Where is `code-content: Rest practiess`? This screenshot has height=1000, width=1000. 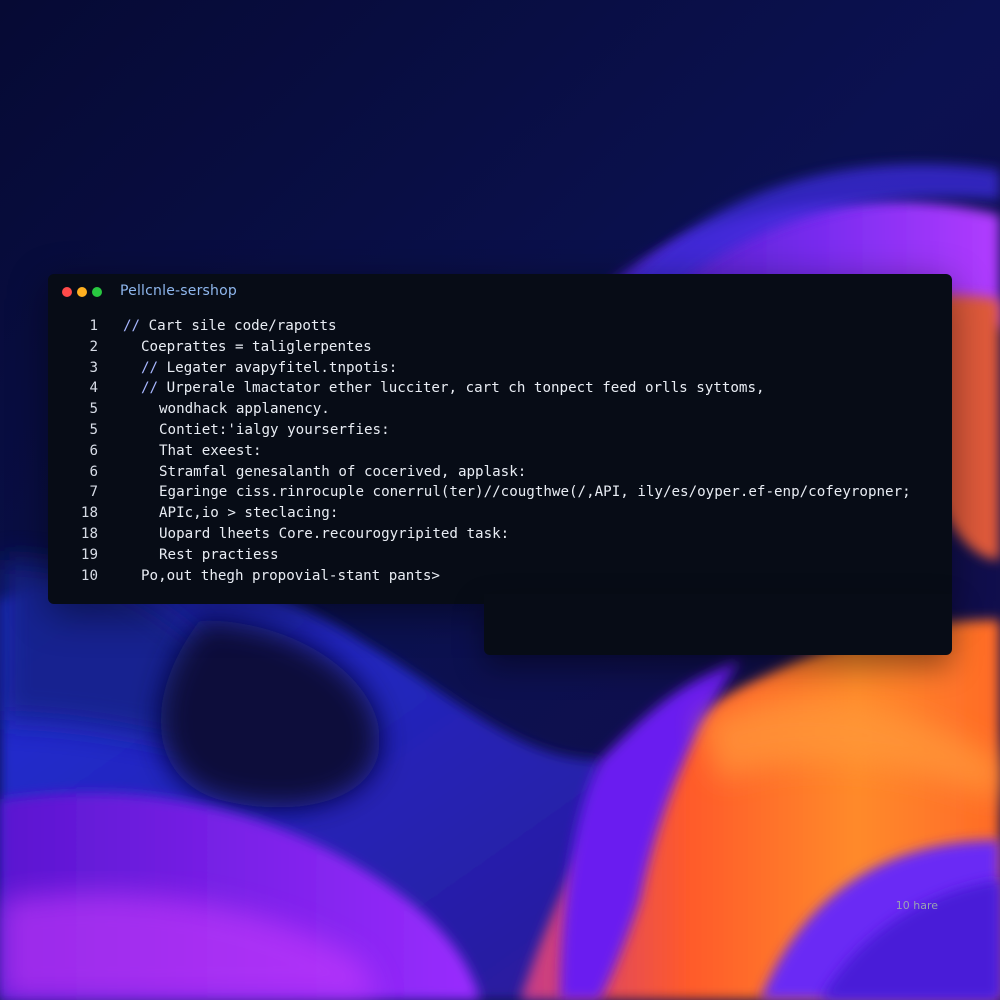 code-content: Rest practiess is located at coordinates (219, 554).